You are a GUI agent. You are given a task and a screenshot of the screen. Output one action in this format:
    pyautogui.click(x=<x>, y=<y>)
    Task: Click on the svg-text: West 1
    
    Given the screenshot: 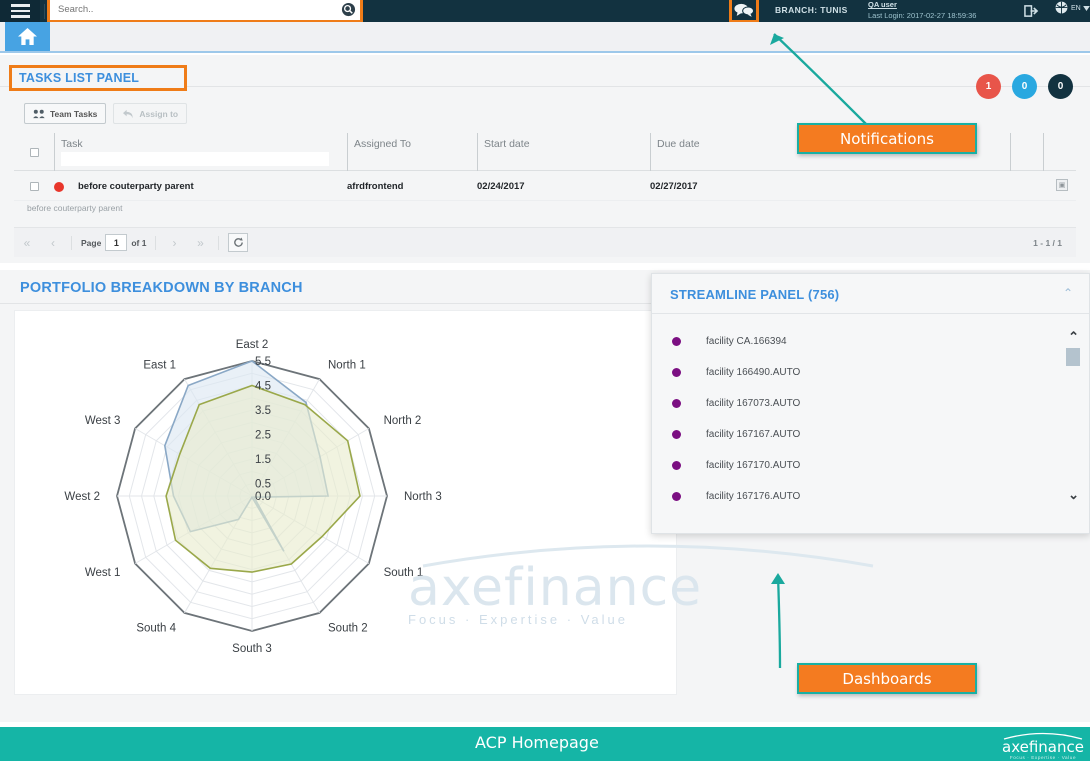 What is the action you would take?
    pyautogui.click(x=103, y=573)
    